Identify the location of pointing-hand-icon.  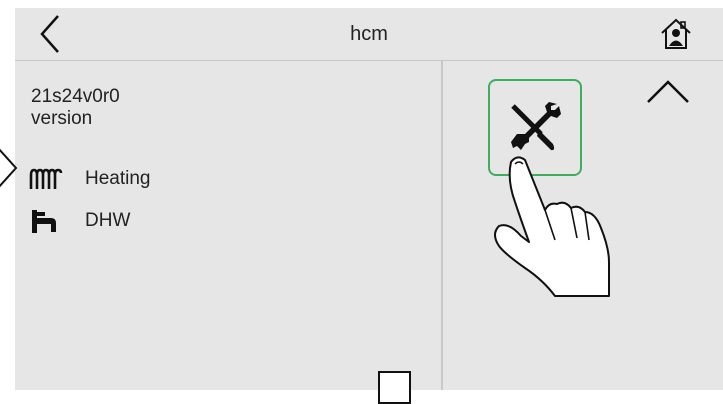
(552, 226).